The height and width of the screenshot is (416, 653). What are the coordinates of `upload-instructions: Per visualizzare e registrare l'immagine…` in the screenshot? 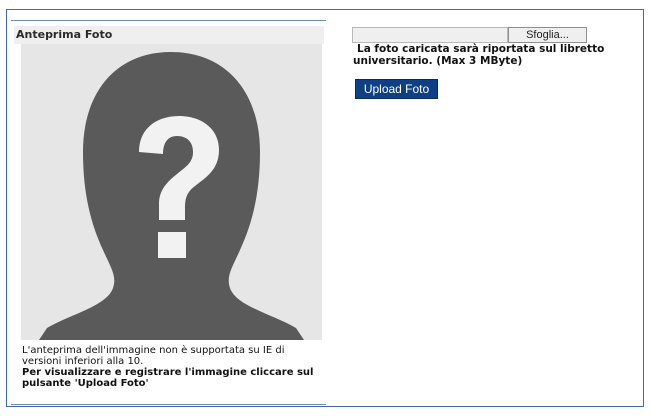 It's located at (168, 378).